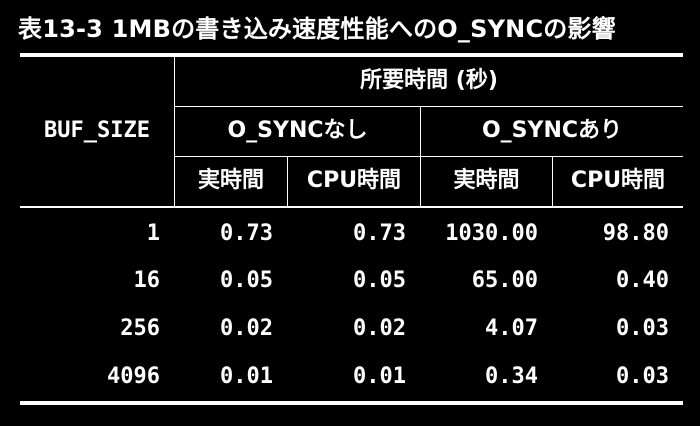 Image resolution: width=700 pixels, height=426 pixels. I want to click on table-cell: 0.40, so click(642, 280).